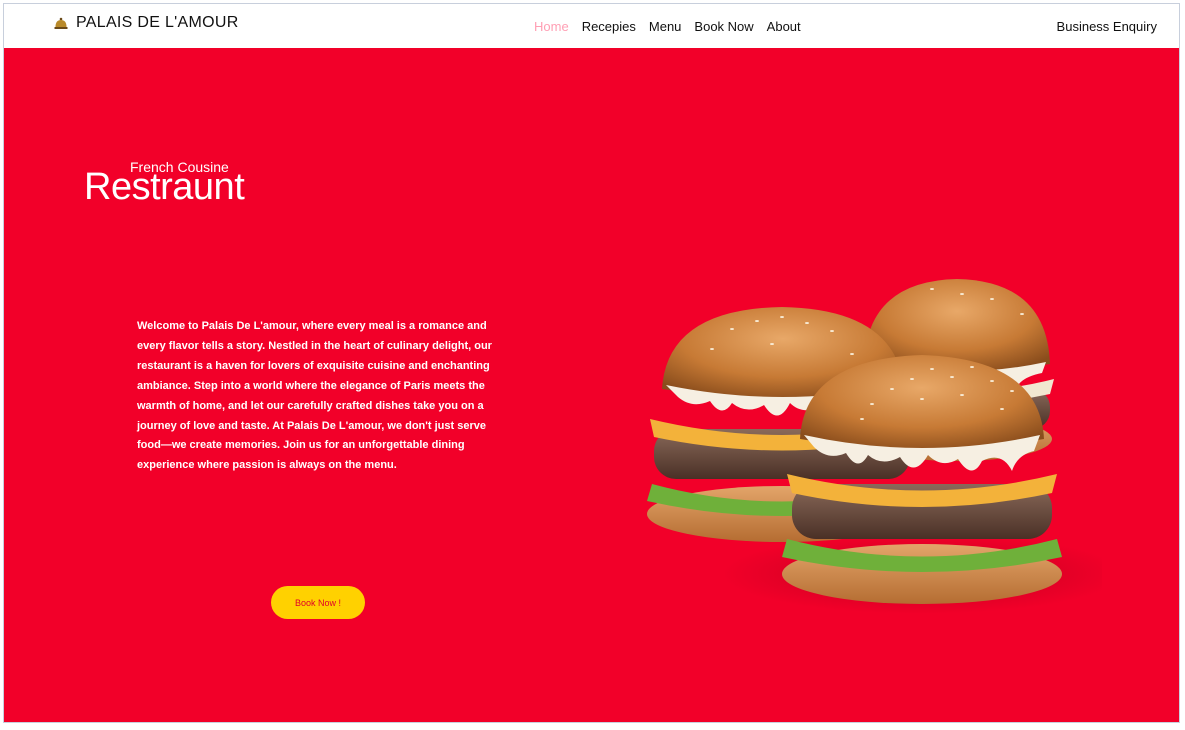 The image size is (1185, 730). Describe the element at coordinates (922, 479) in the screenshot. I see `burger-front` at that location.